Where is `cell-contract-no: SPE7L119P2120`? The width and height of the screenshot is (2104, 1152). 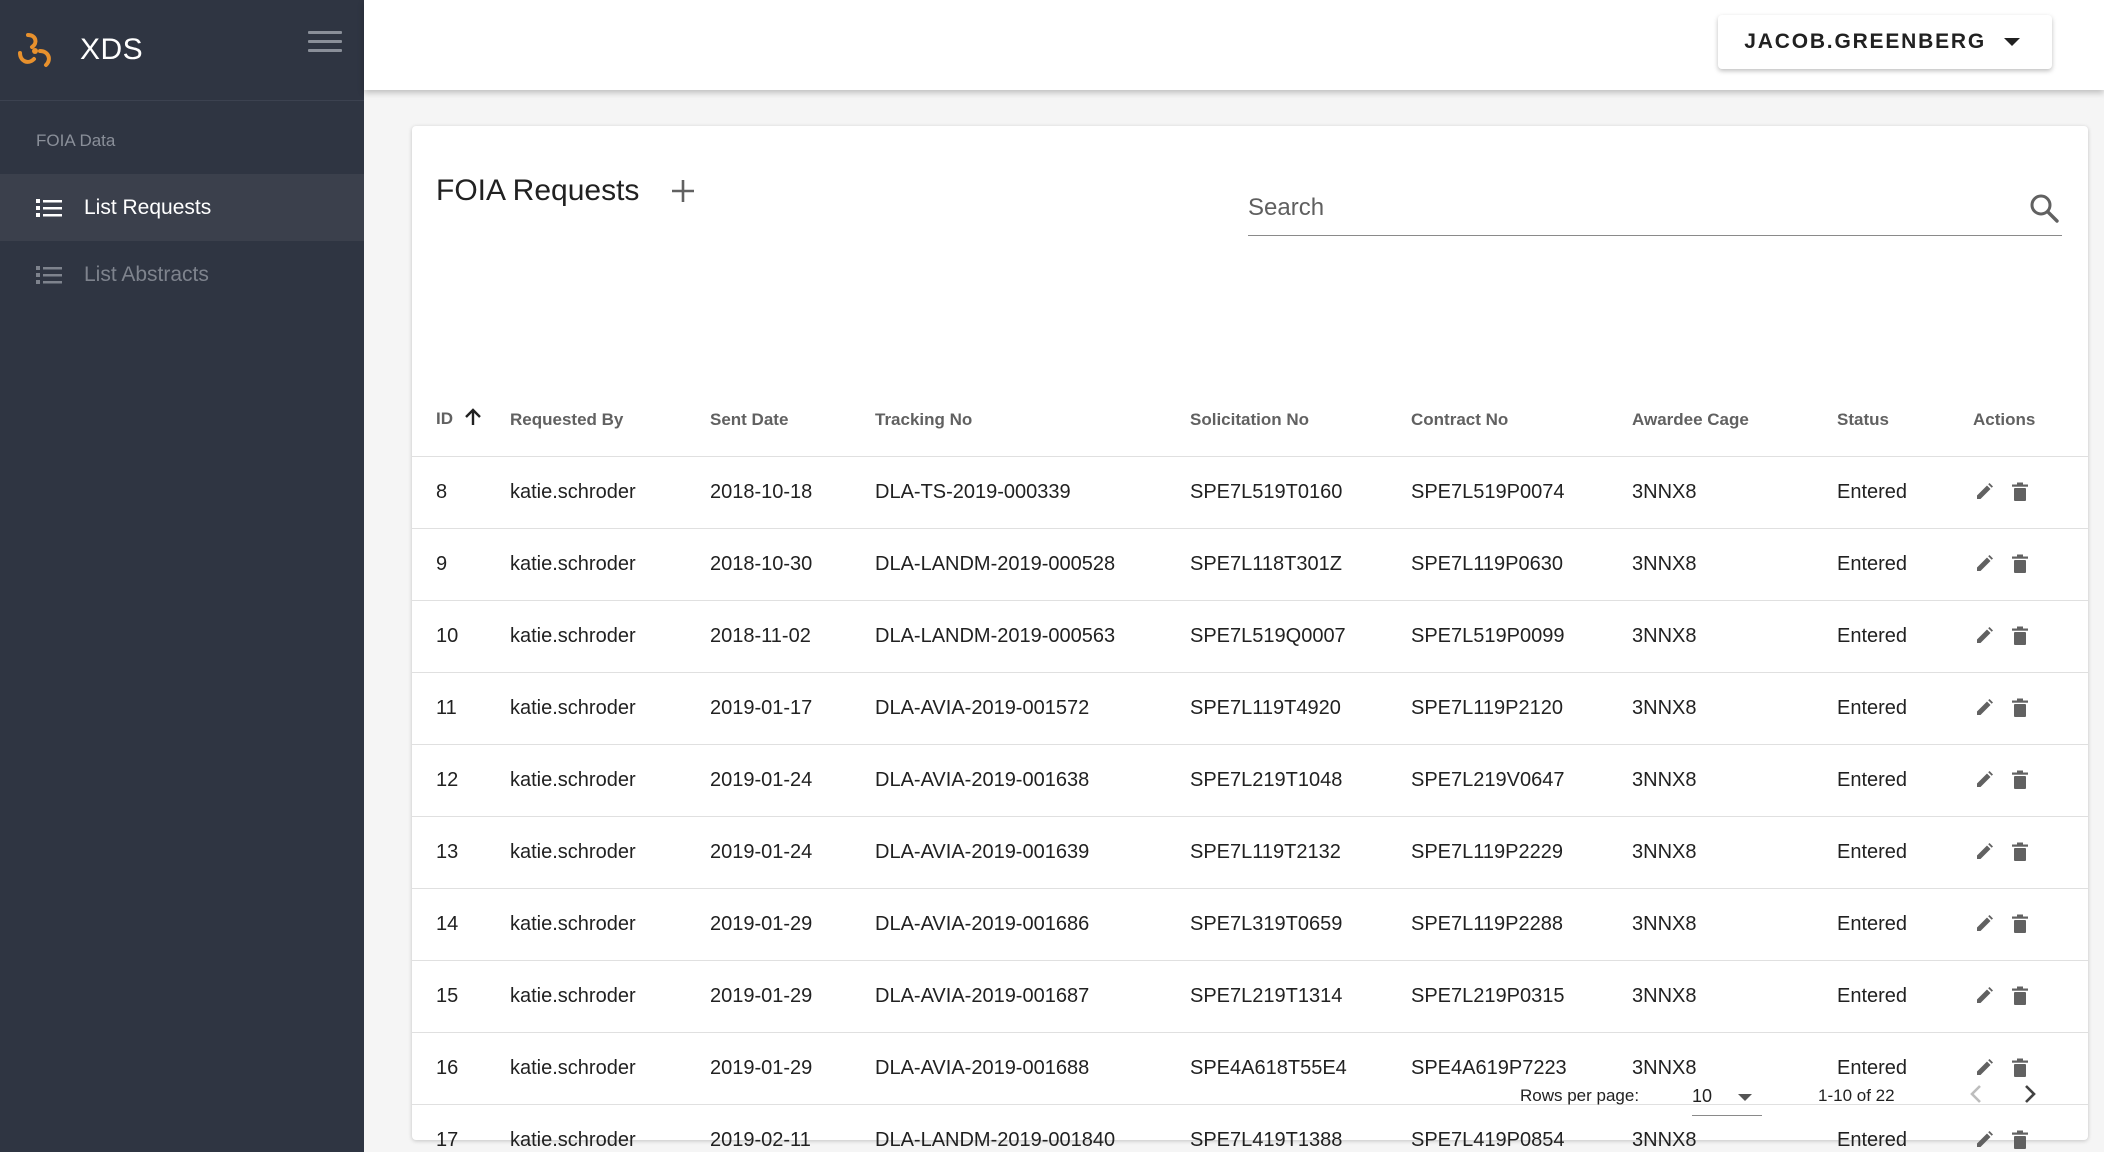
cell-contract-no: SPE7L119P2120 is located at coordinates (1521, 708).